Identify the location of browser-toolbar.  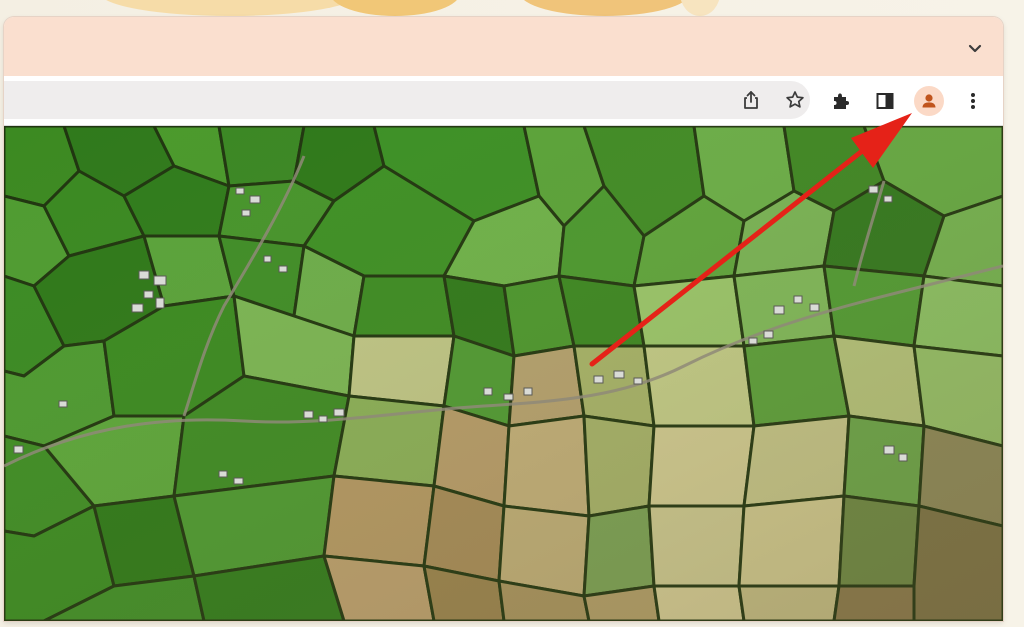
(503, 101).